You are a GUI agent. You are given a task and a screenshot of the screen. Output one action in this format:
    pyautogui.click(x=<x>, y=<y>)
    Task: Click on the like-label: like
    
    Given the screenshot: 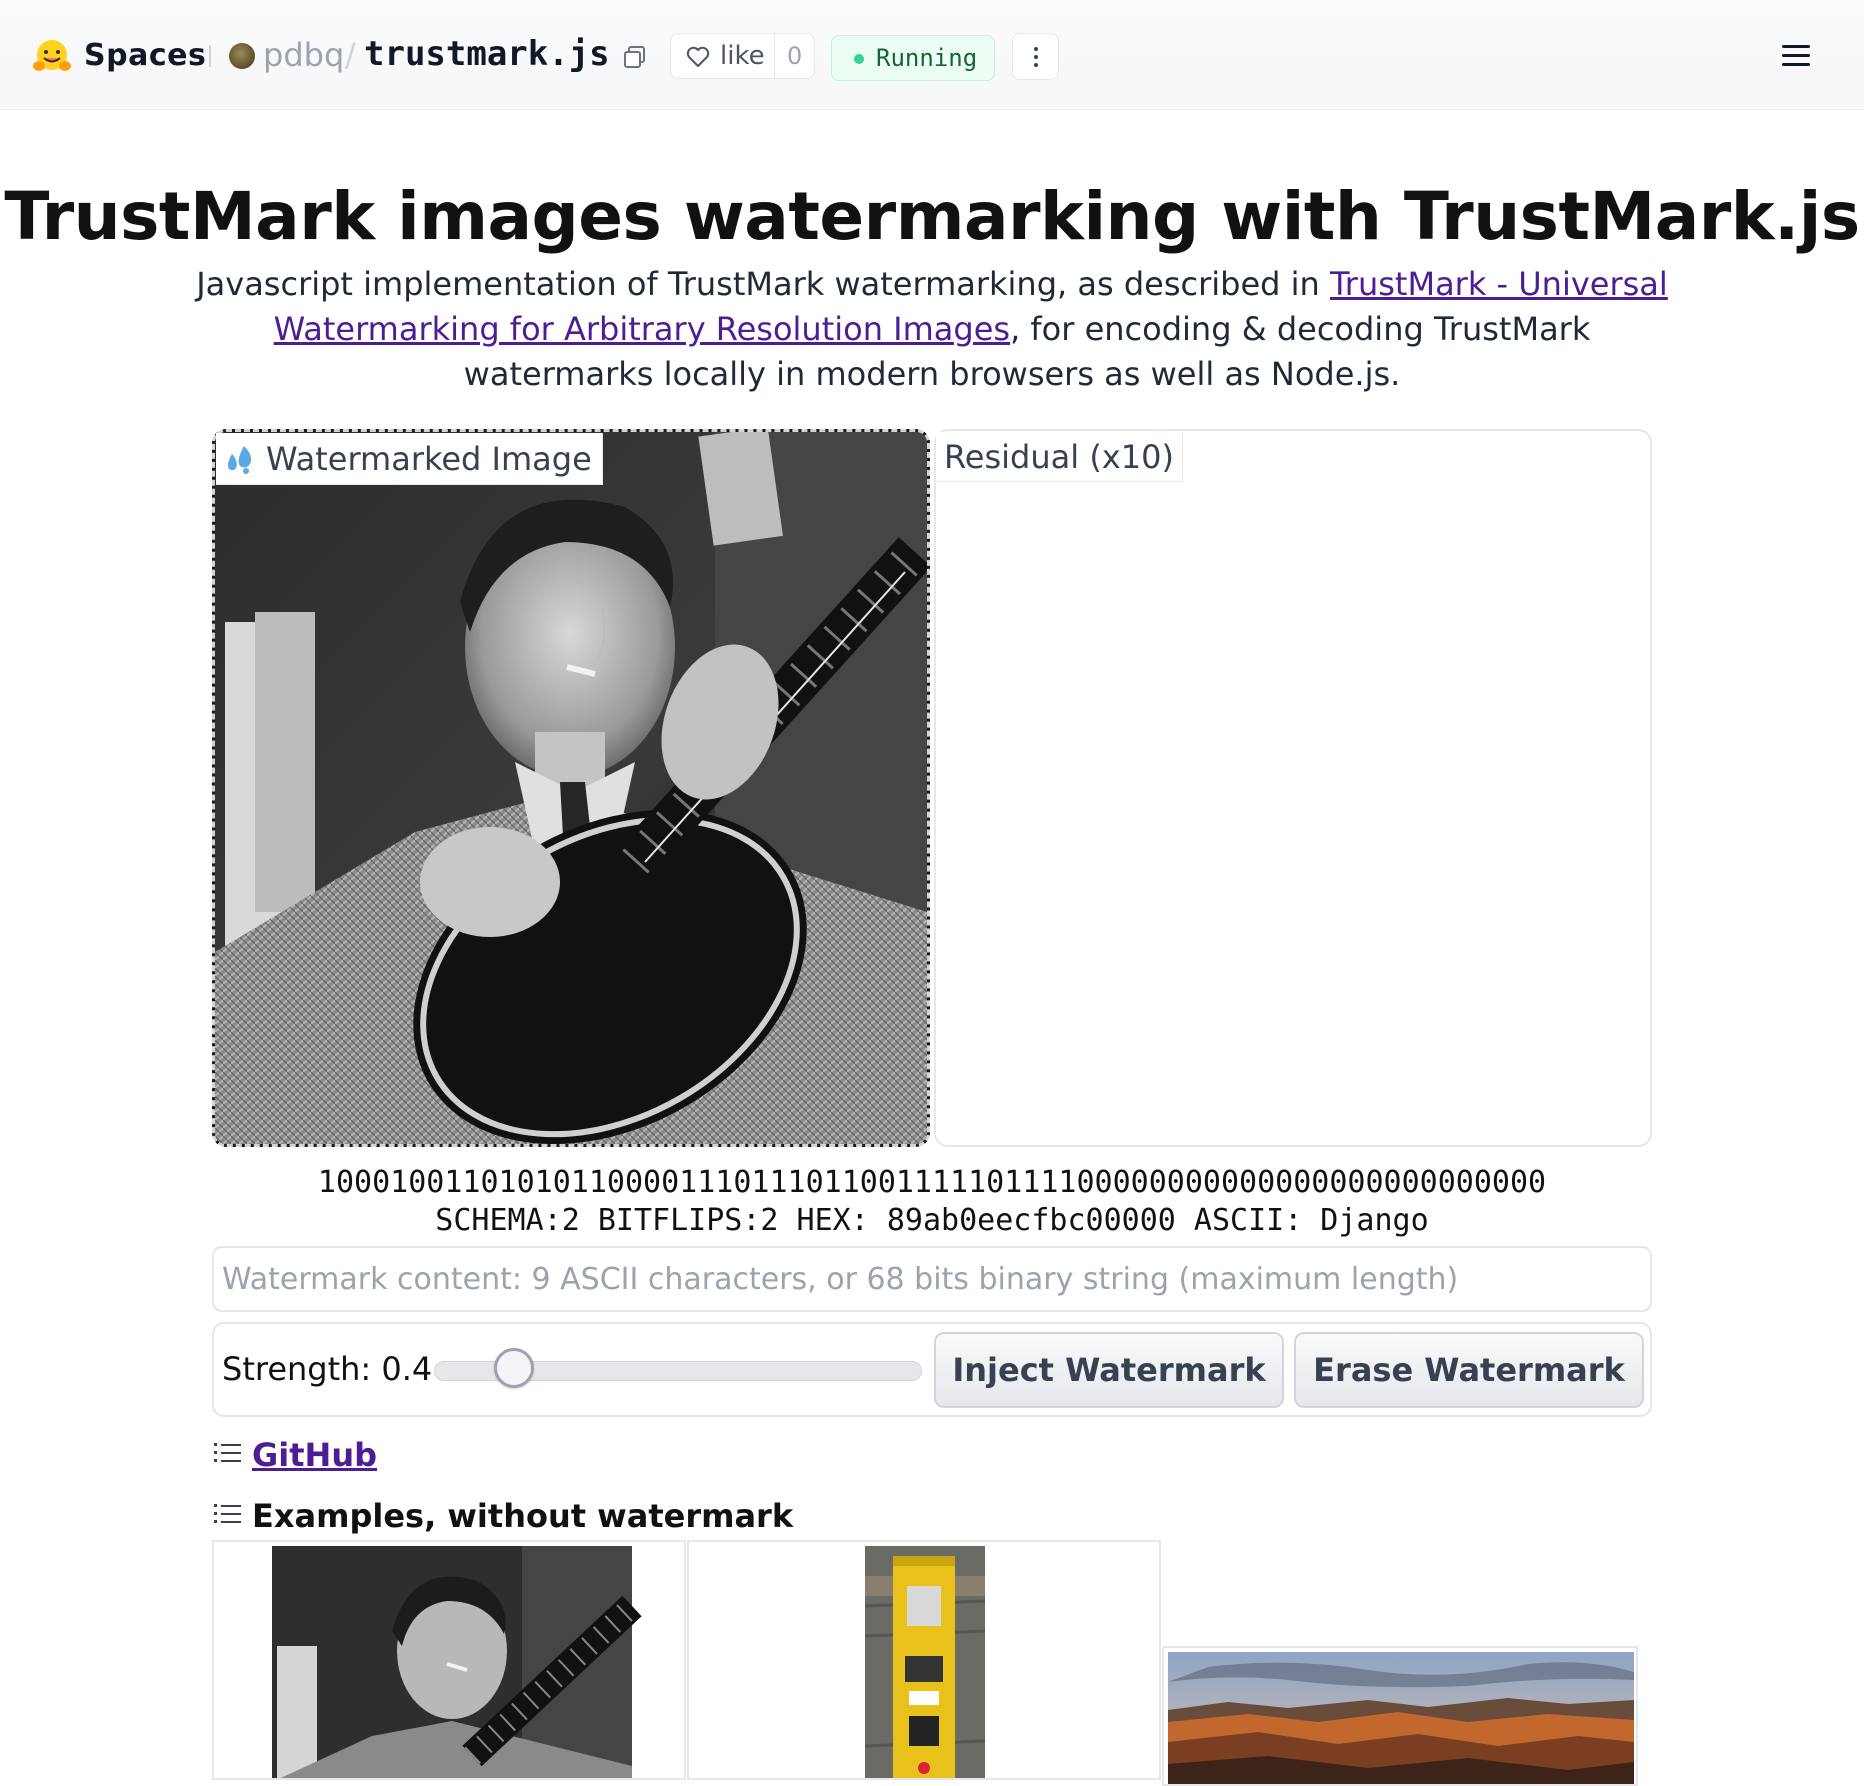 What is the action you would take?
    pyautogui.click(x=742, y=56)
    